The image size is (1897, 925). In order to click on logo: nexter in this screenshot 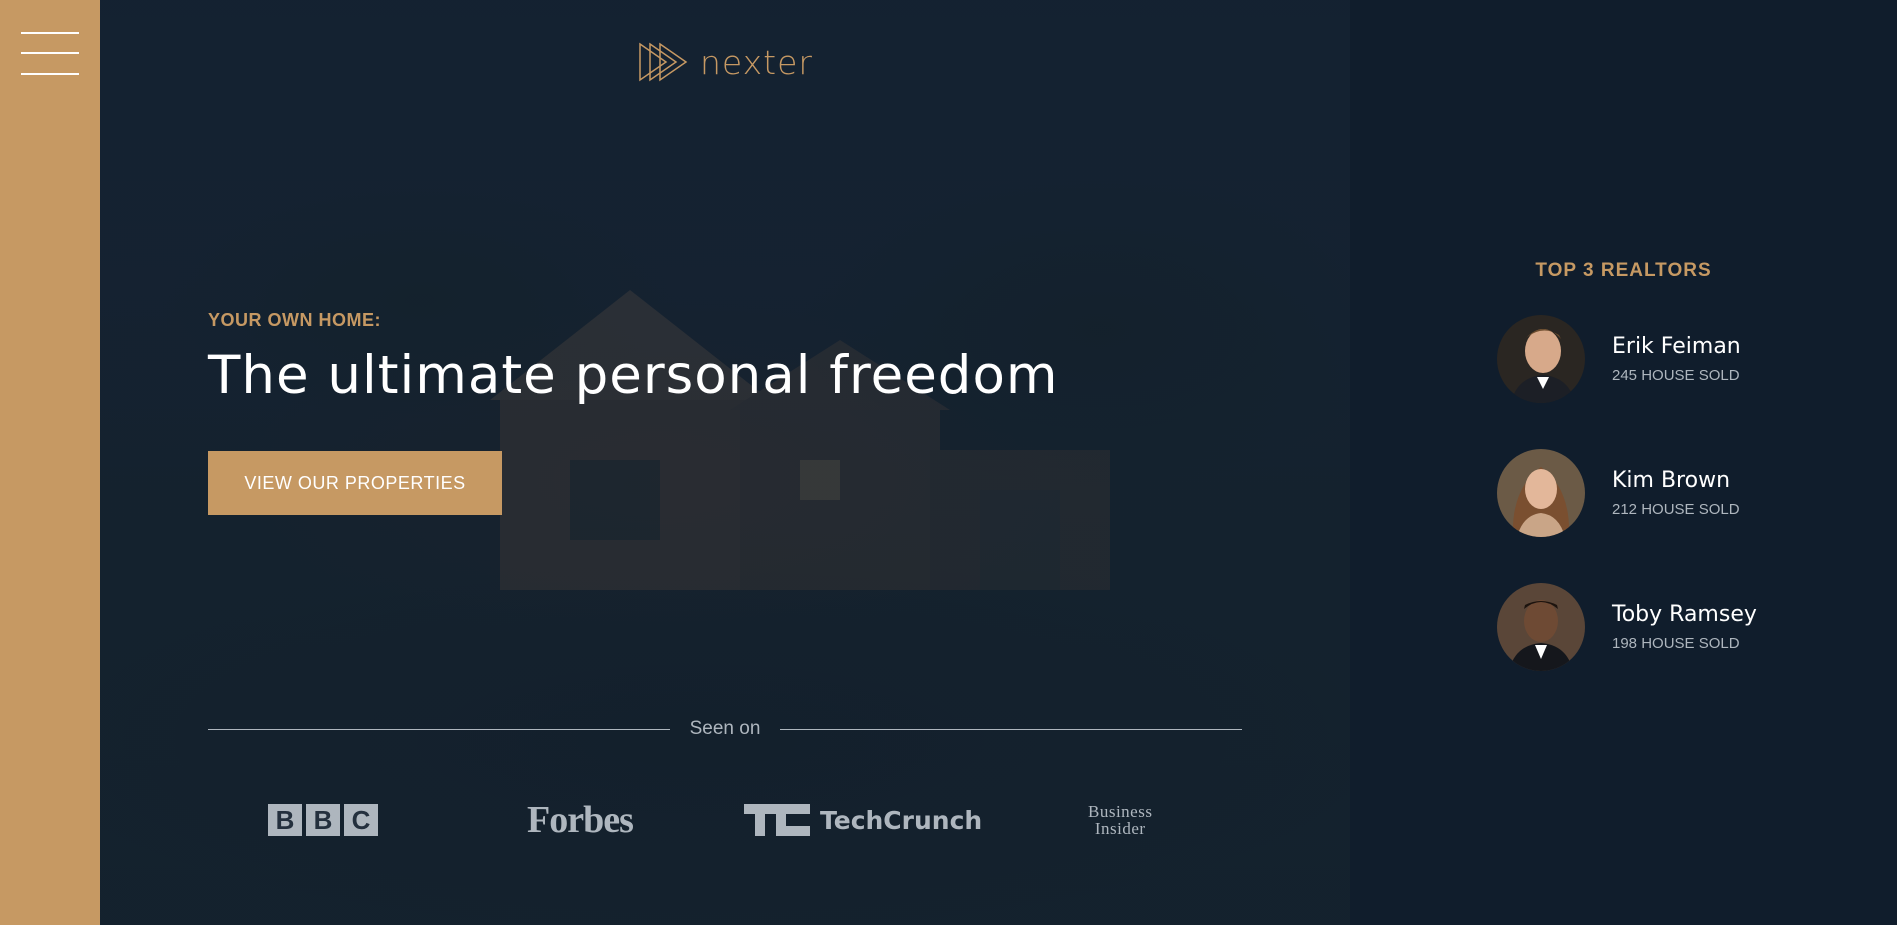, I will do `click(725, 62)`.